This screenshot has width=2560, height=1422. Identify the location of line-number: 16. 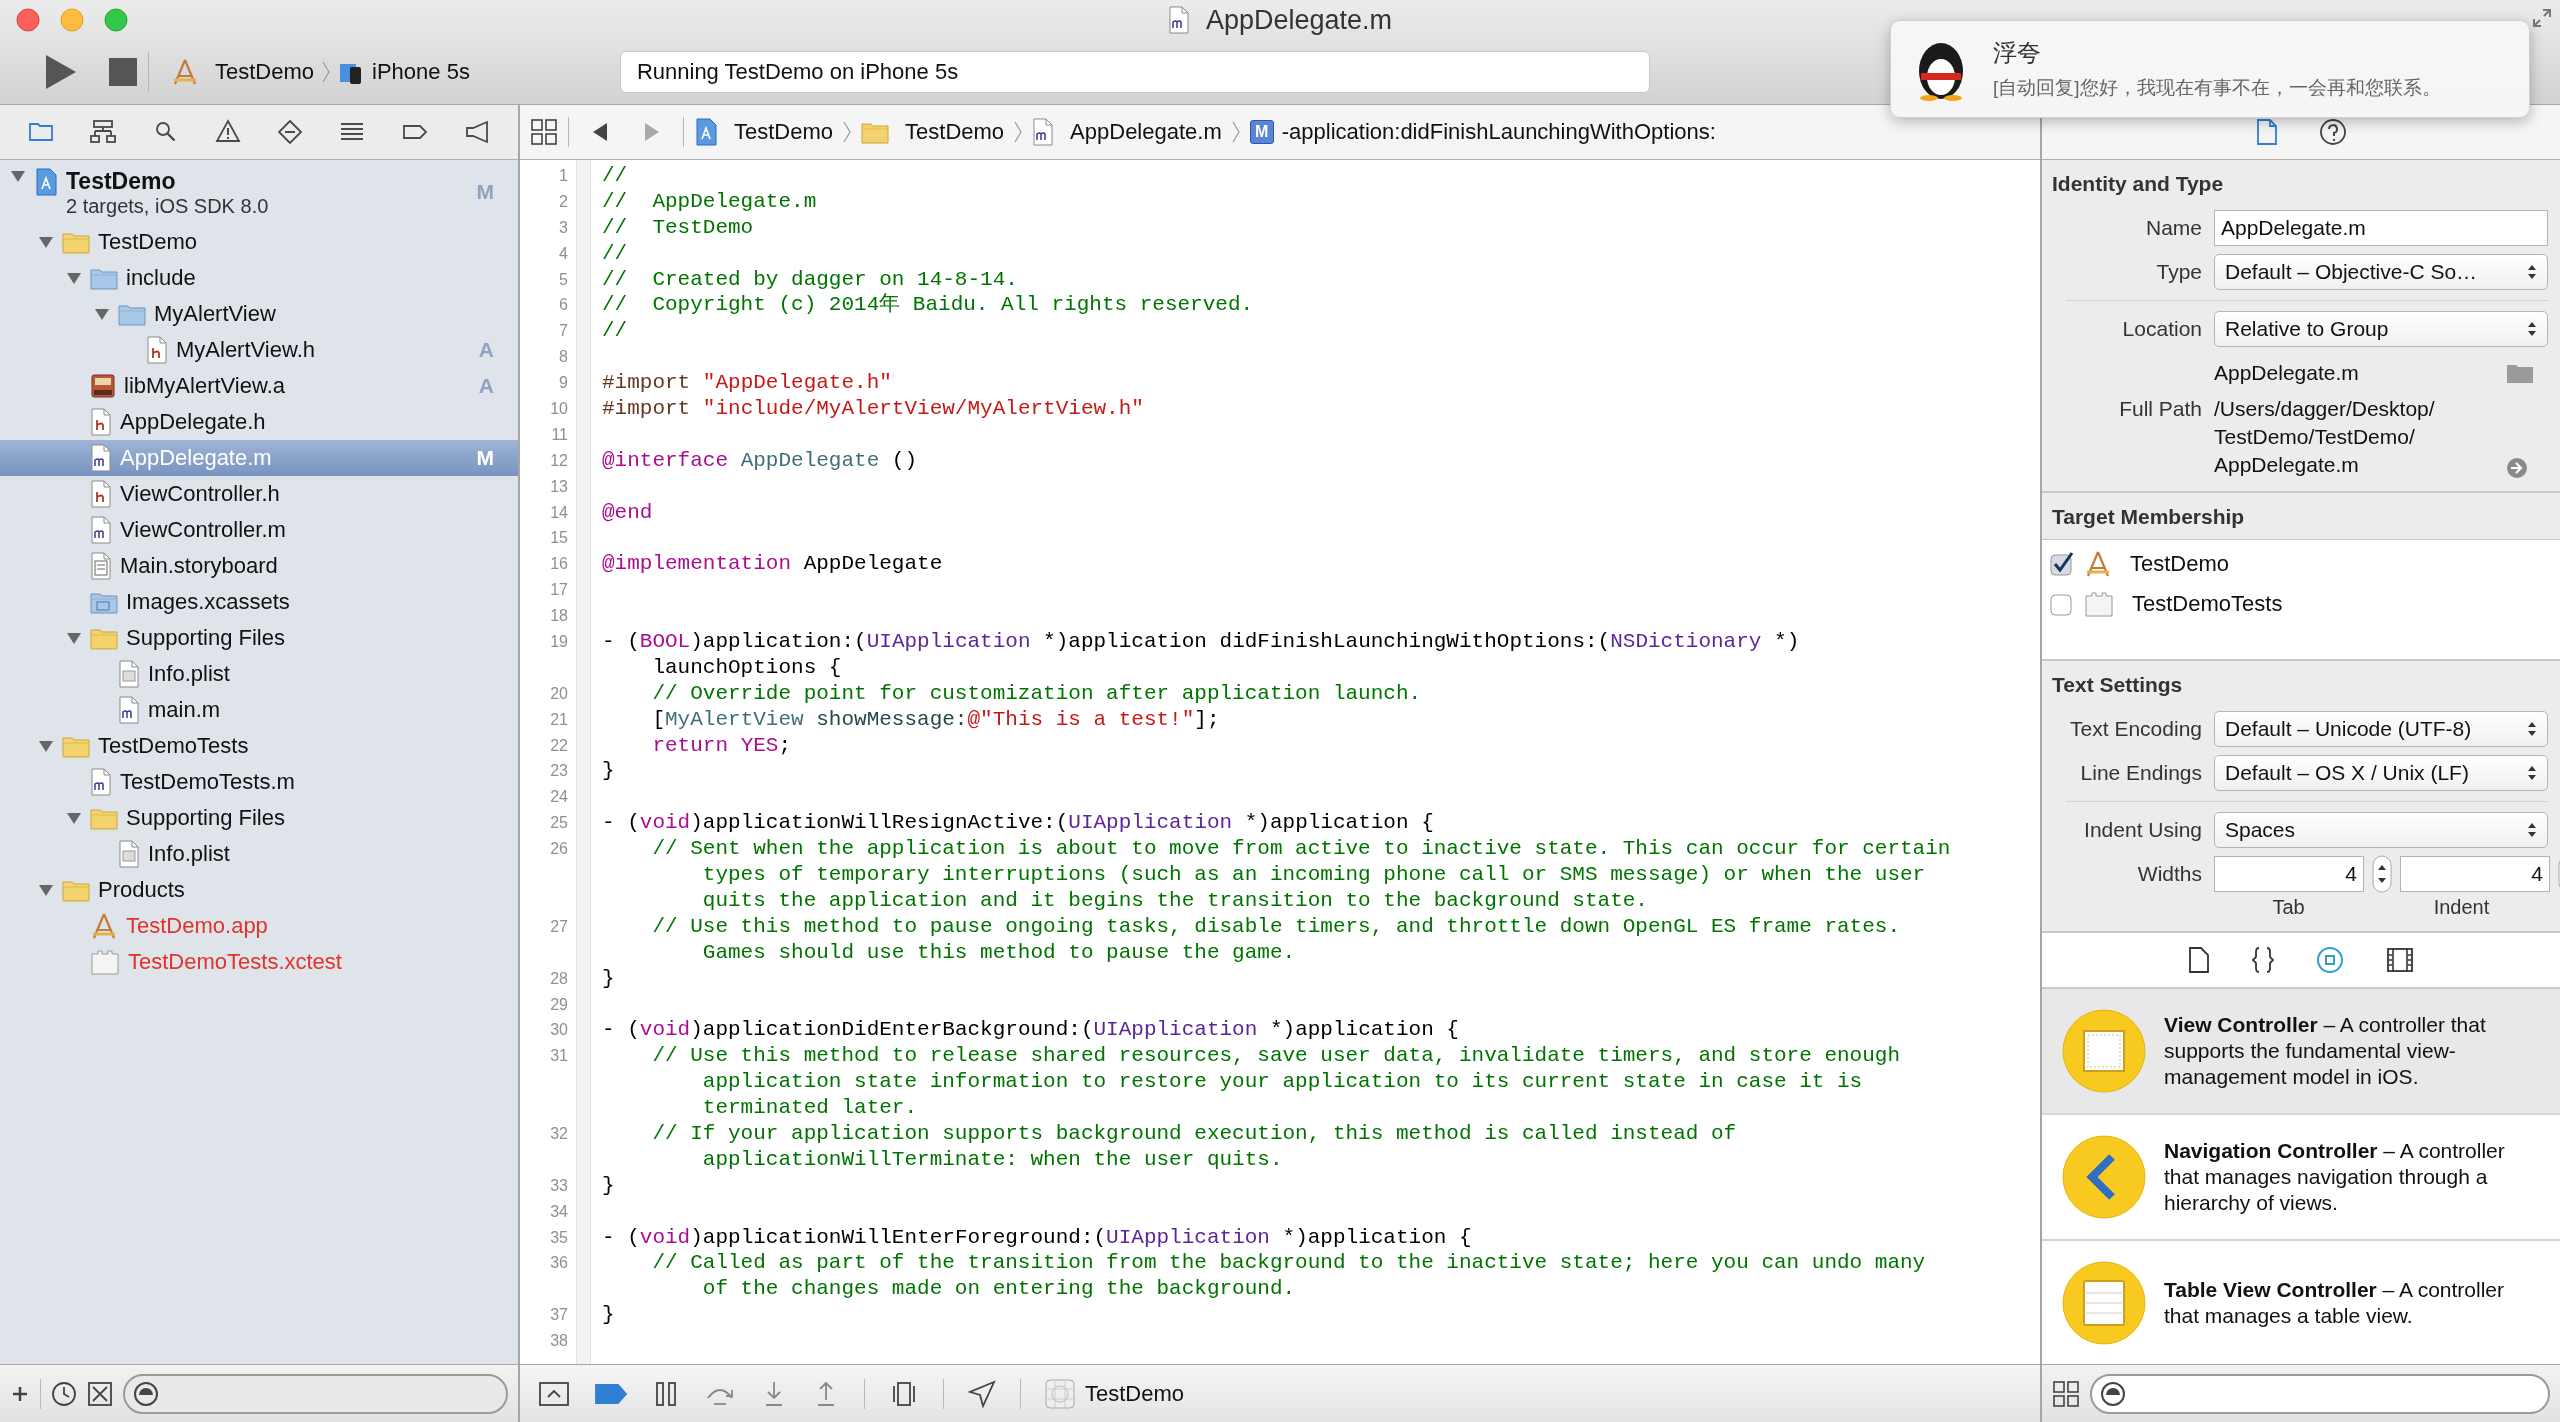
(559, 564).